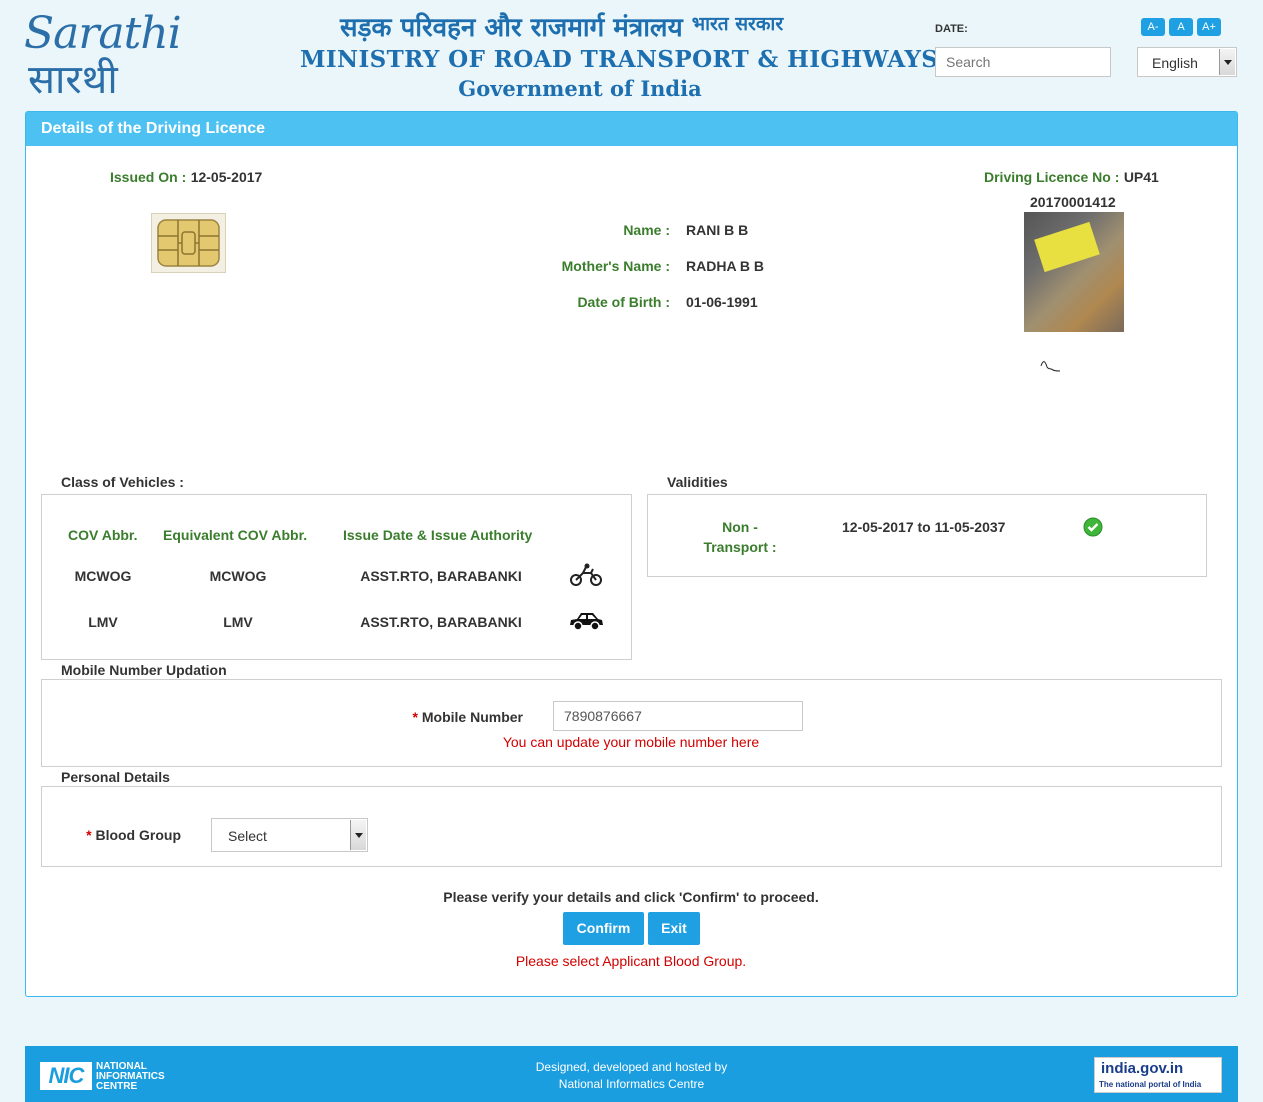 The width and height of the screenshot is (1263, 1102). Describe the element at coordinates (148, 177) in the screenshot. I see `issued-on-label: Issued On :` at that location.